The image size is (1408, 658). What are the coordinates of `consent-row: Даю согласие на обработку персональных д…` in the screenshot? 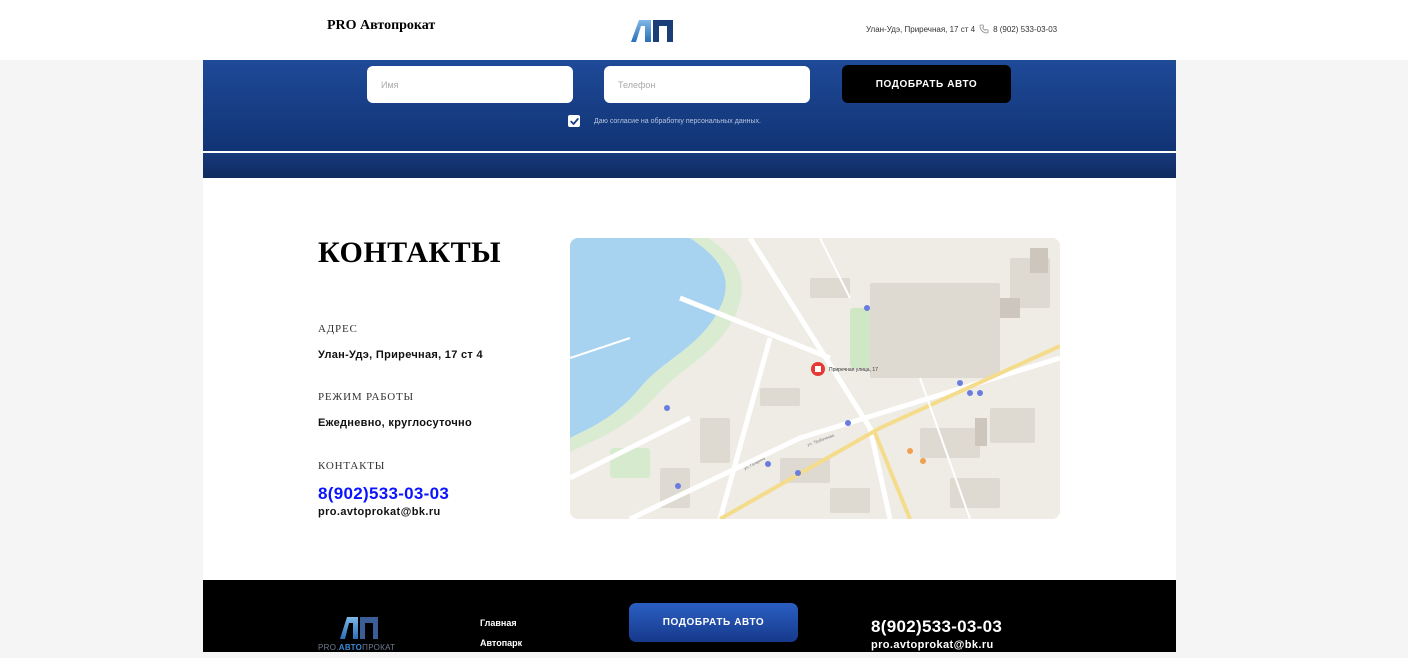 It's located at (664, 121).